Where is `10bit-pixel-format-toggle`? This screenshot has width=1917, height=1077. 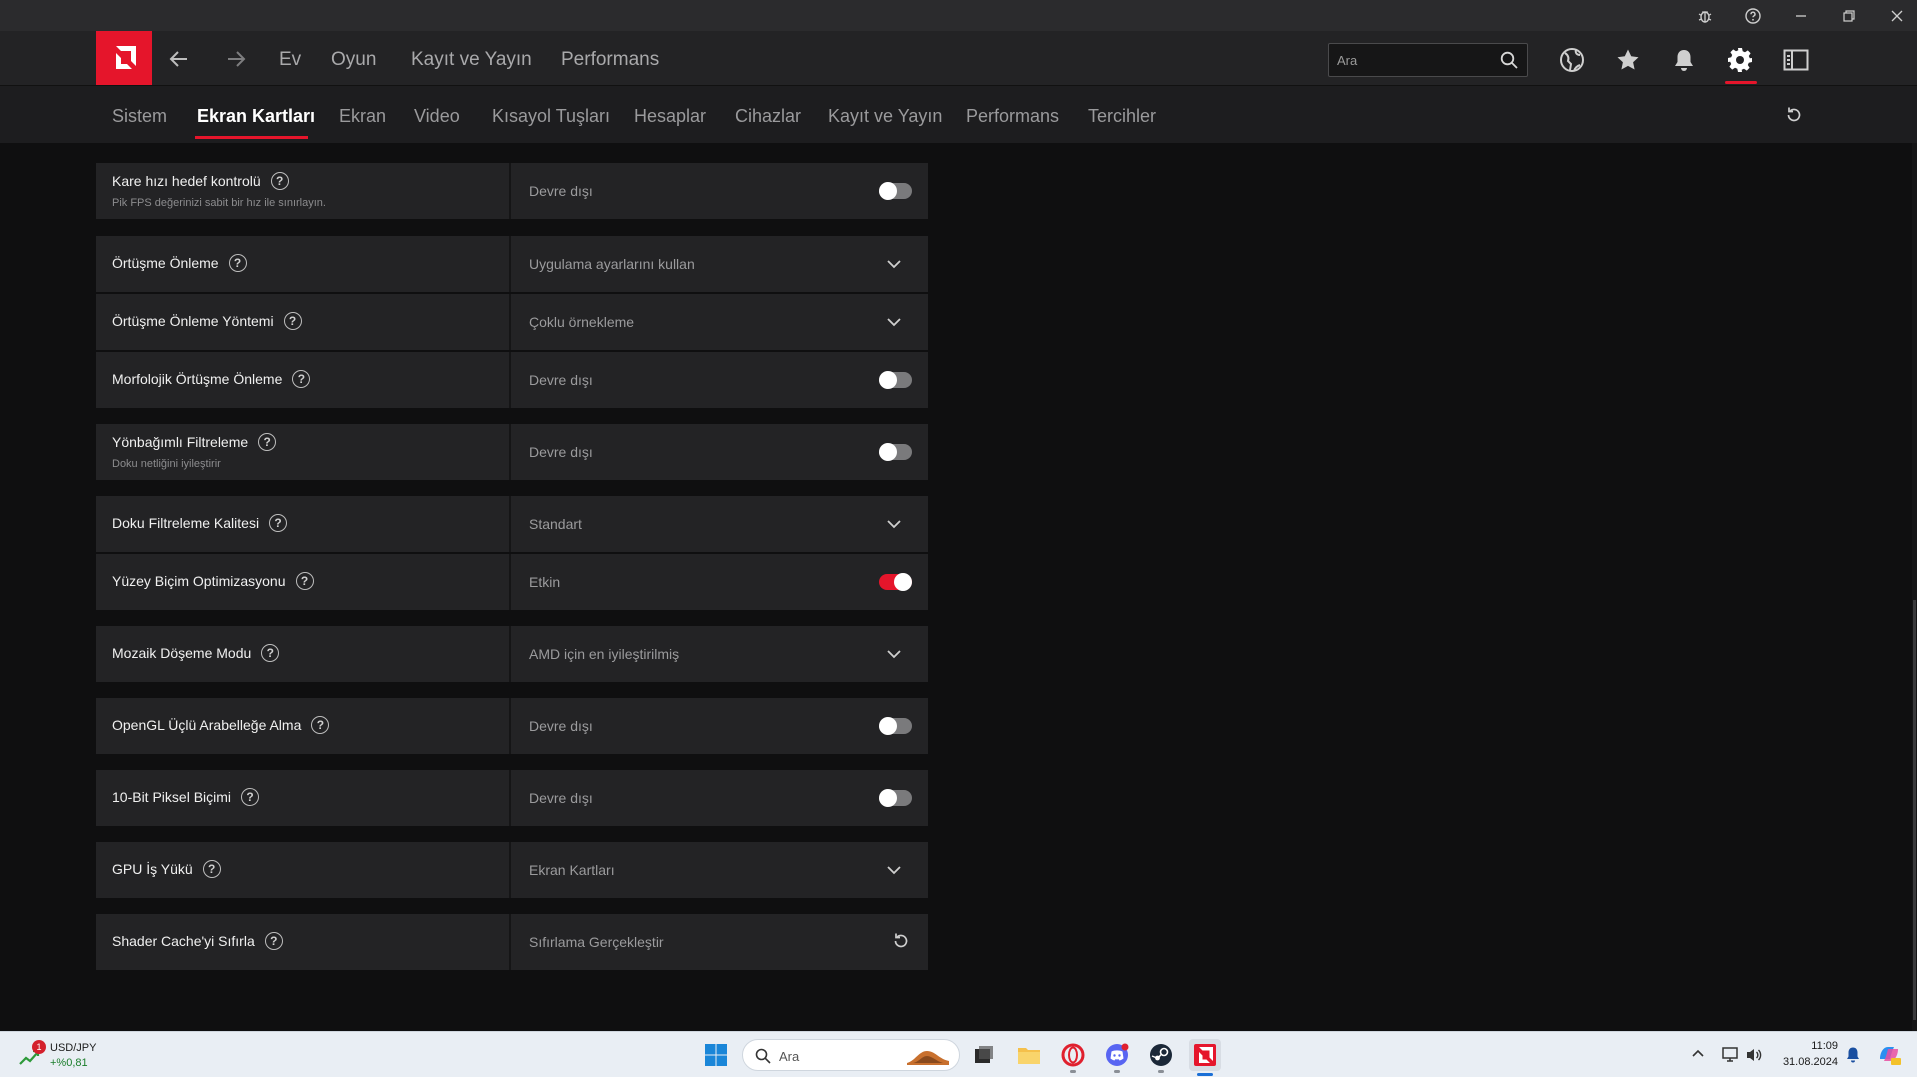
10bit-pixel-format-toggle is located at coordinates (895, 798).